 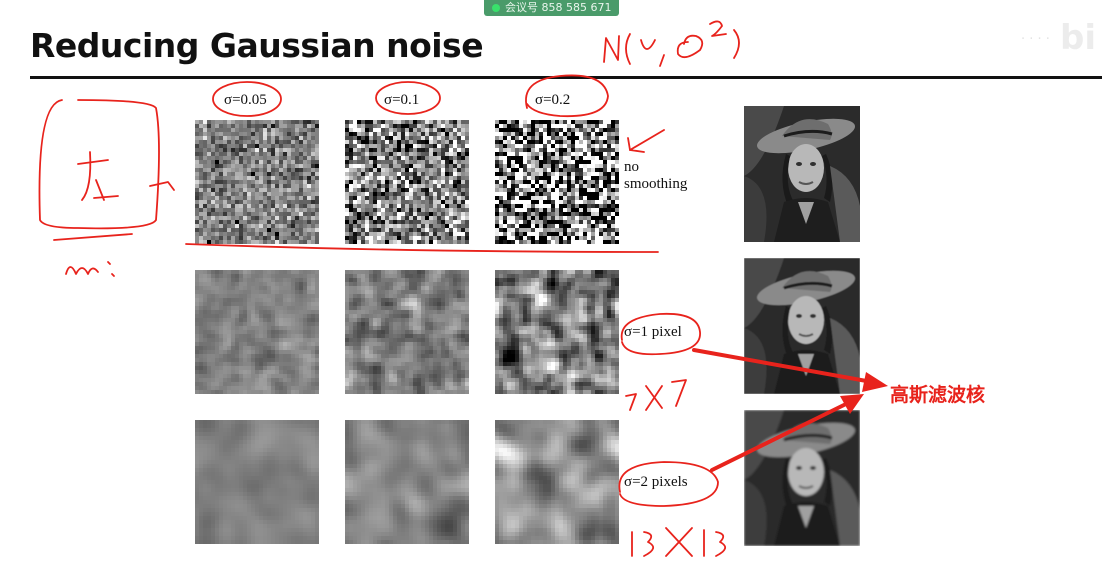 I want to click on gaussian-kernel-annotation: 高斯滤波核, so click(x=938, y=395).